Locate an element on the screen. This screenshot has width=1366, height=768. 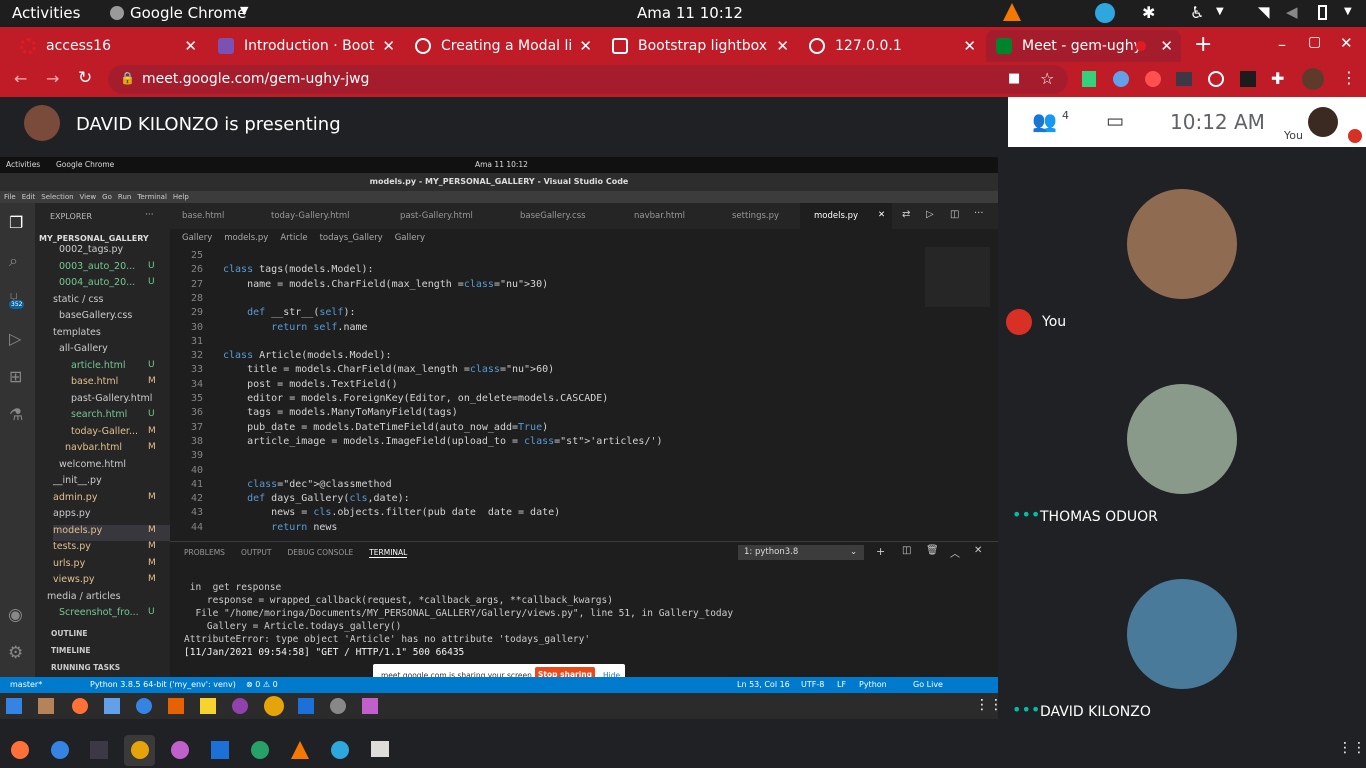
camera-icon: ■ is located at coordinates (1014, 78).